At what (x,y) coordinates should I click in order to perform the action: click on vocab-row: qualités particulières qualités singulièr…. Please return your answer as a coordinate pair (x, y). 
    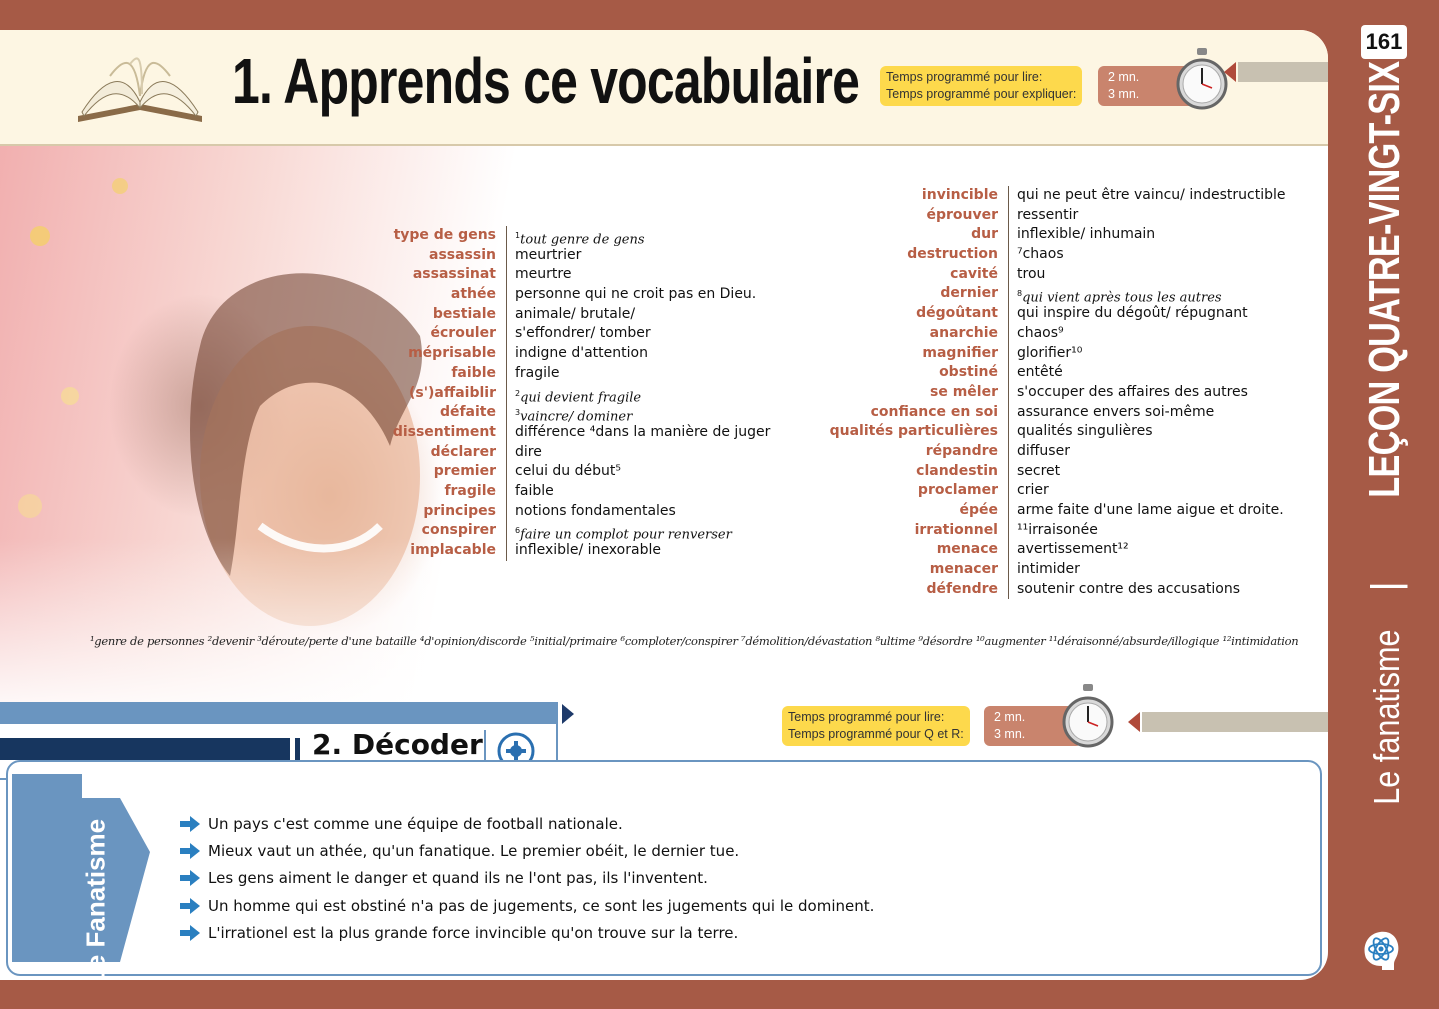
    Looking at the image, I should click on (1037, 432).